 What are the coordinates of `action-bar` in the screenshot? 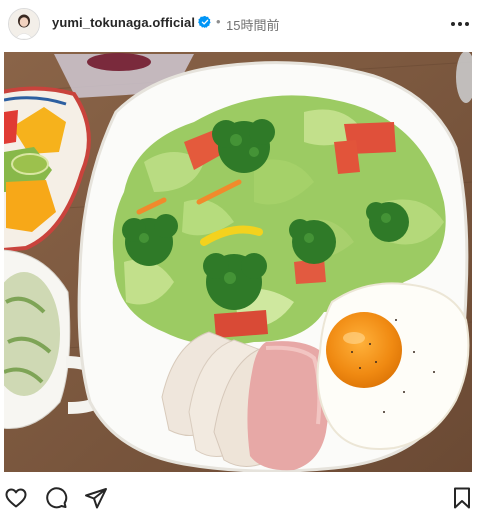 It's located at (240, 496).